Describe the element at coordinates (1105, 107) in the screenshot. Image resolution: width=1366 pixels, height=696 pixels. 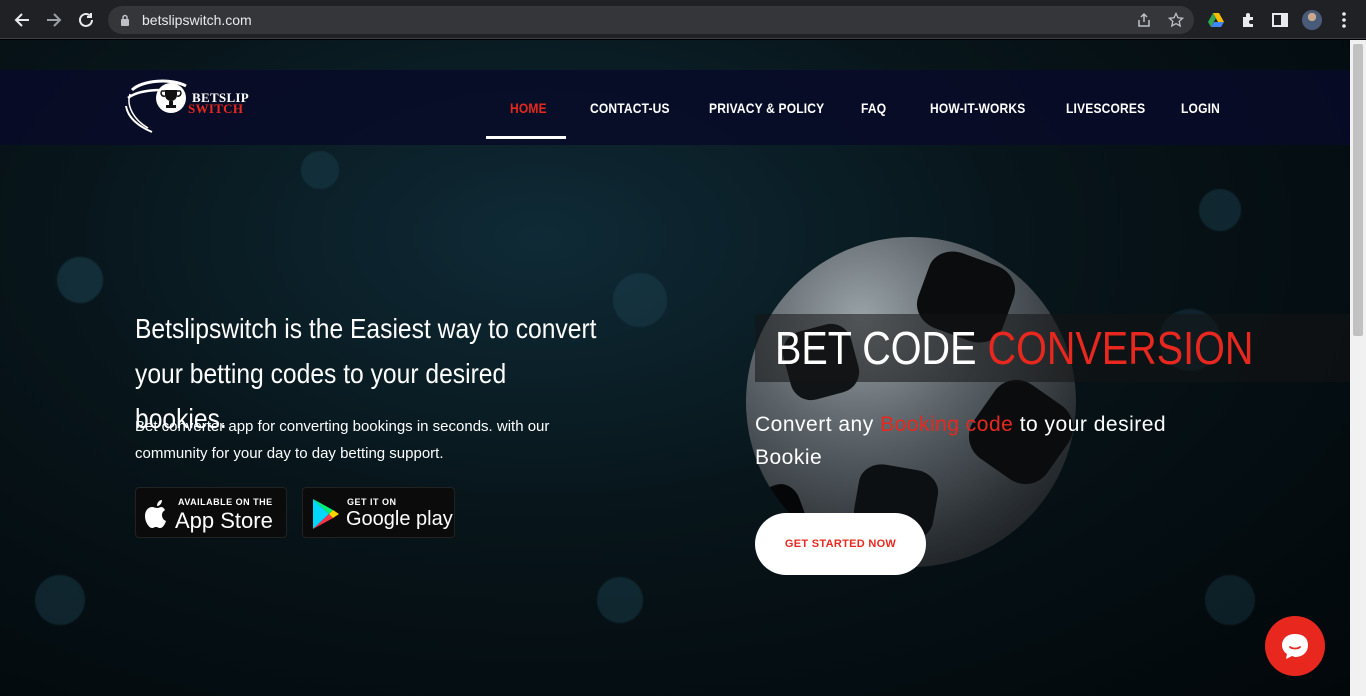
I see `nav-livescores: LIVESCORES` at that location.